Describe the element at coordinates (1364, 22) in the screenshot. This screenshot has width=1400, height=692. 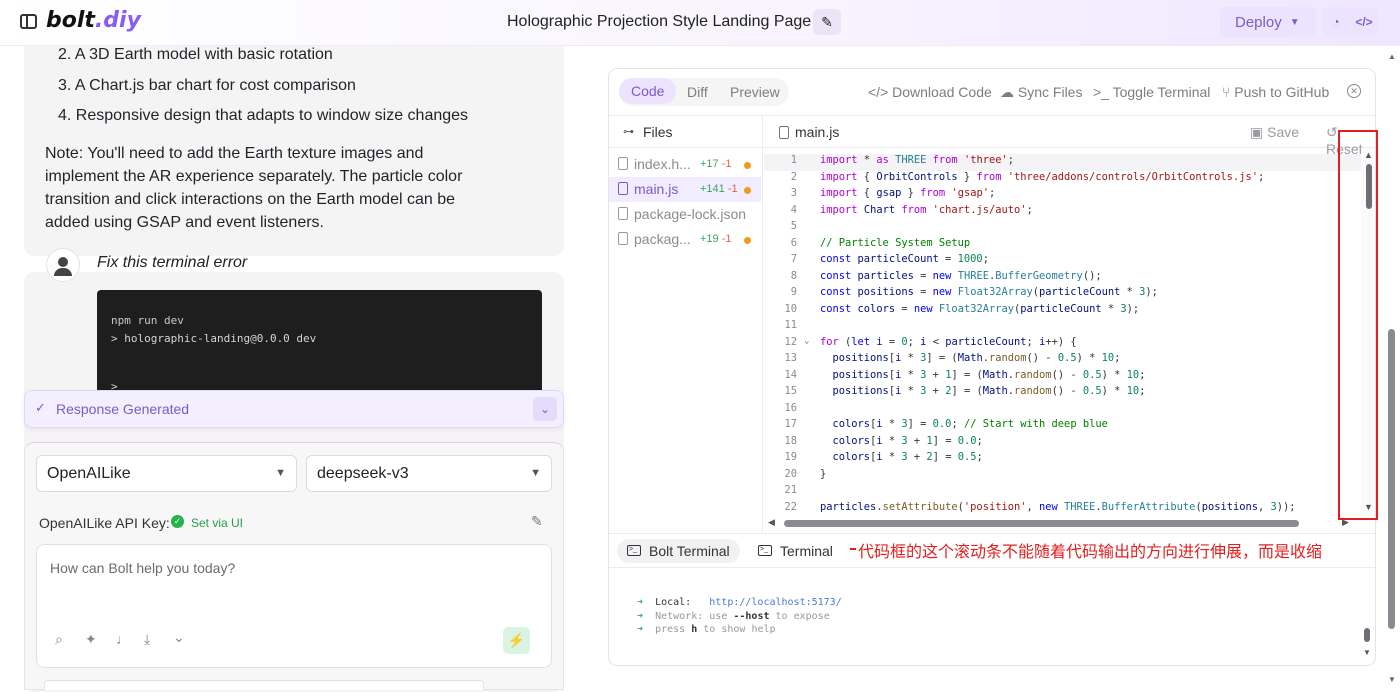
I see `code-toggle-icon: </>` at that location.